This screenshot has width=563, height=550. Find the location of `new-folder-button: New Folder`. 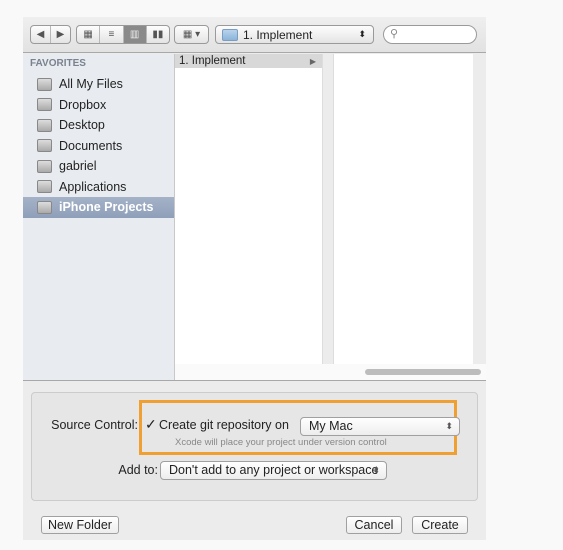

new-folder-button: New Folder is located at coordinates (80, 525).